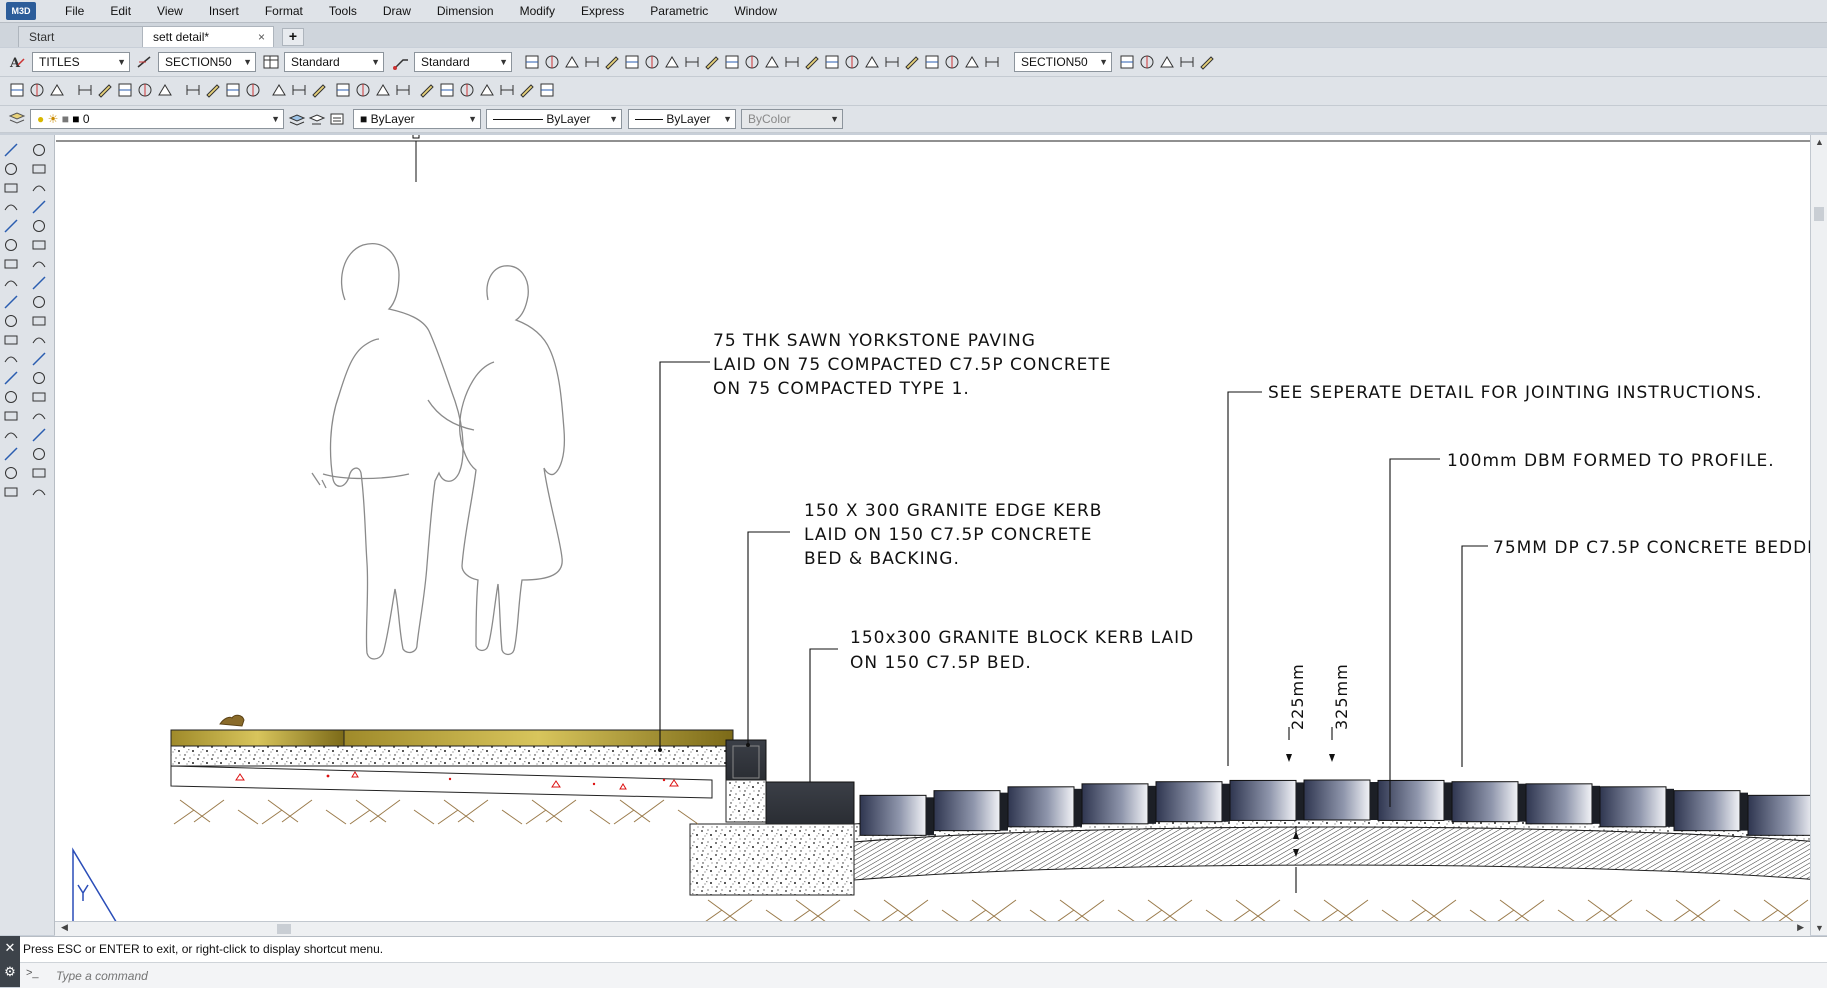 This screenshot has width=1827, height=988. Describe the element at coordinates (906, 976) in the screenshot. I see `command-input` at that location.